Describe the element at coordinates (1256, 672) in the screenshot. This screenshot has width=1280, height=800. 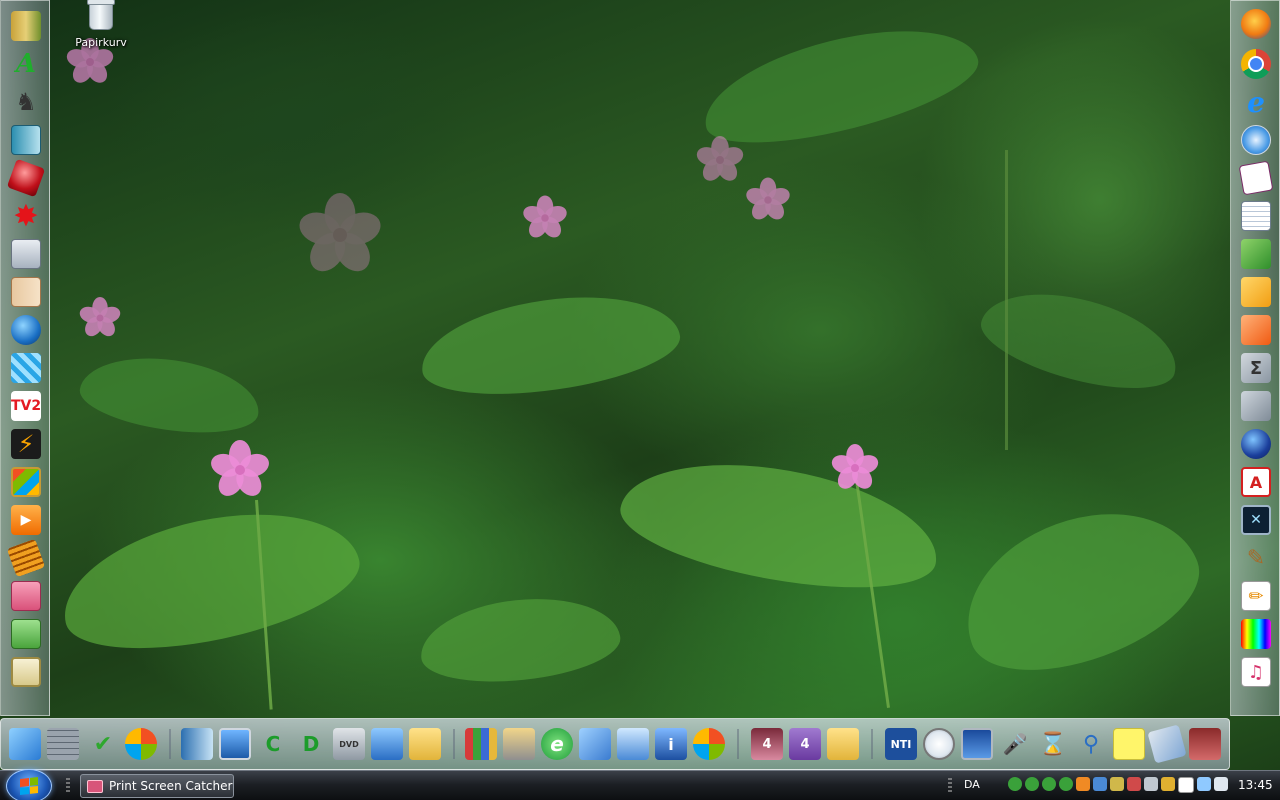
I see `music-file-icon: ♫` at that location.